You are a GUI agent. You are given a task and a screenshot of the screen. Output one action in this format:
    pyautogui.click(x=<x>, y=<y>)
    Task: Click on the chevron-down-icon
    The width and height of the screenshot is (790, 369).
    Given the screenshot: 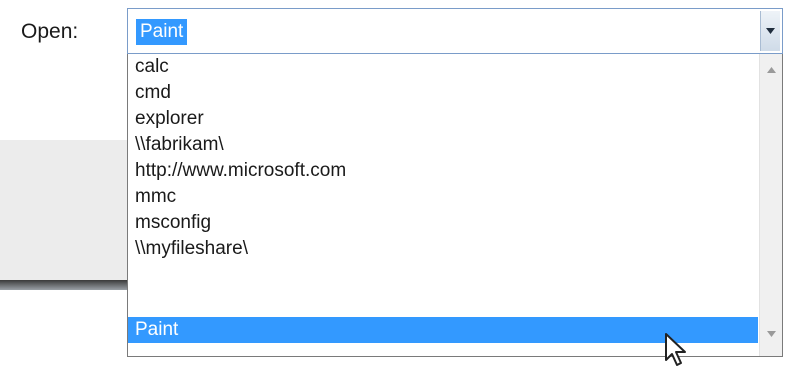 What is the action you would take?
    pyautogui.click(x=770, y=31)
    